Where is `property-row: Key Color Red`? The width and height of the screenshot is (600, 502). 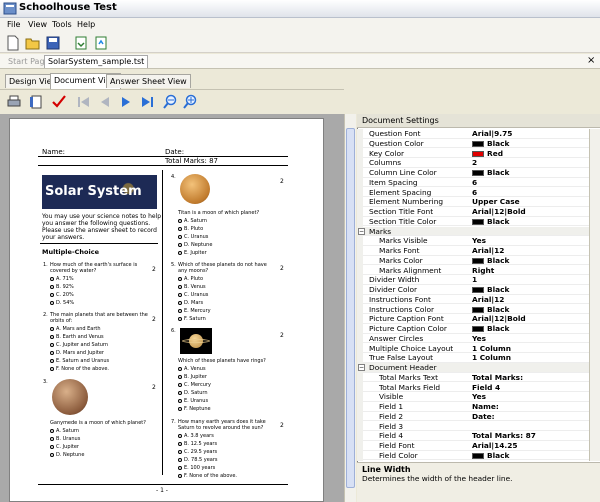
property-row: Key Color Red is located at coordinates (473, 153).